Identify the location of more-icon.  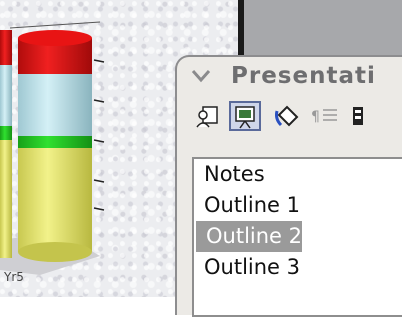
(358, 116).